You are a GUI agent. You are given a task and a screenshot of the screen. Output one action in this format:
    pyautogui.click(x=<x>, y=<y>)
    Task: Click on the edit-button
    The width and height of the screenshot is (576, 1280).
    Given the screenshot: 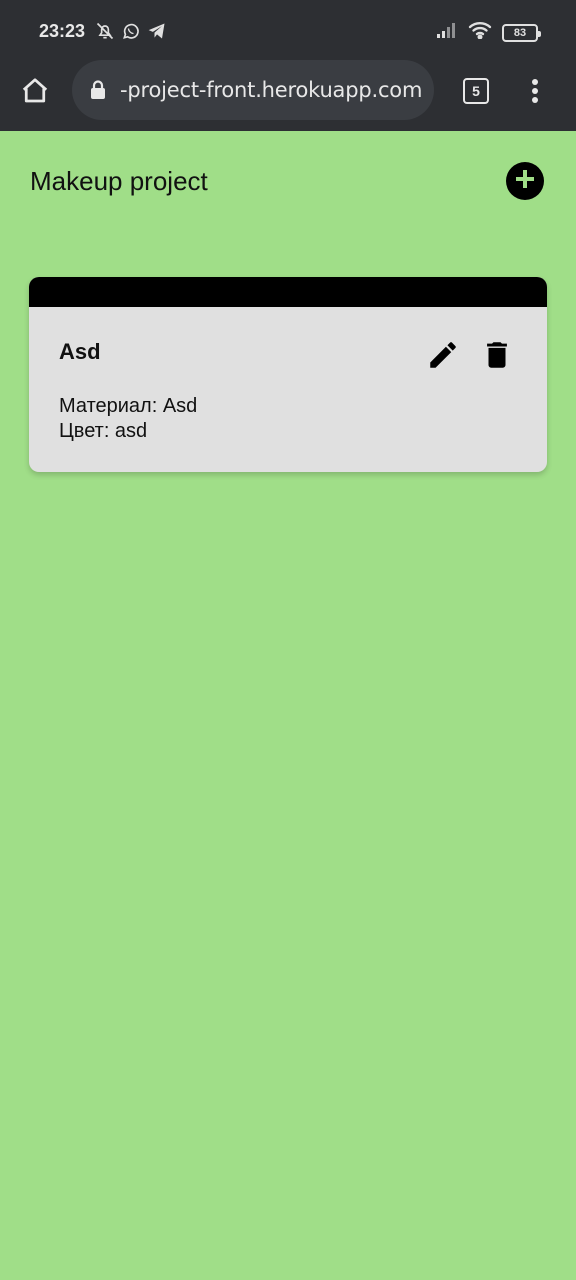 What is the action you would take?
    pyautogui.click(x=443, y=357)
    